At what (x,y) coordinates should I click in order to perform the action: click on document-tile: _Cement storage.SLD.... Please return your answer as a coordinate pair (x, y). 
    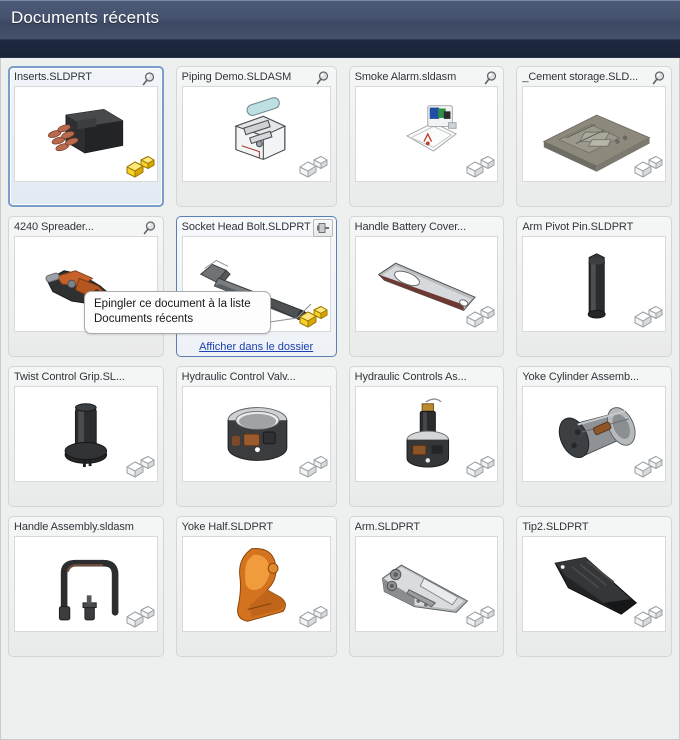
    Looking at the image, I should click on (594, 136).